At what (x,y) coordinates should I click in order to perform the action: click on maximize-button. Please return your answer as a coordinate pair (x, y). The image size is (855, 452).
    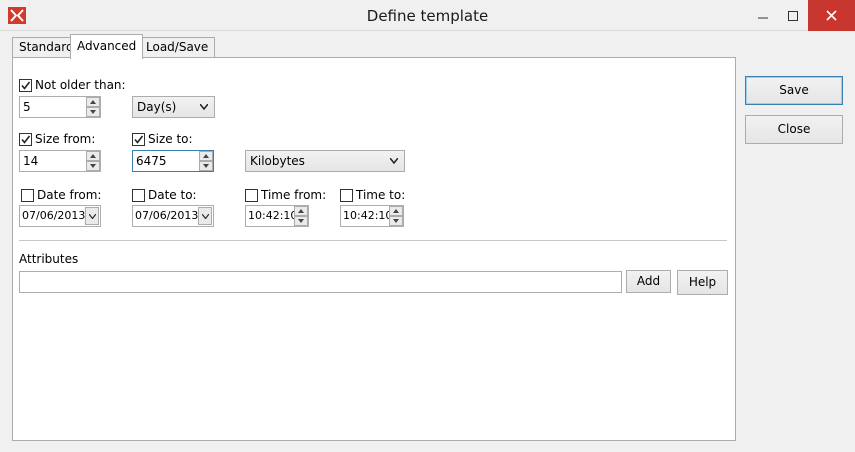
    Looking at the image, I should click on (793, 15).